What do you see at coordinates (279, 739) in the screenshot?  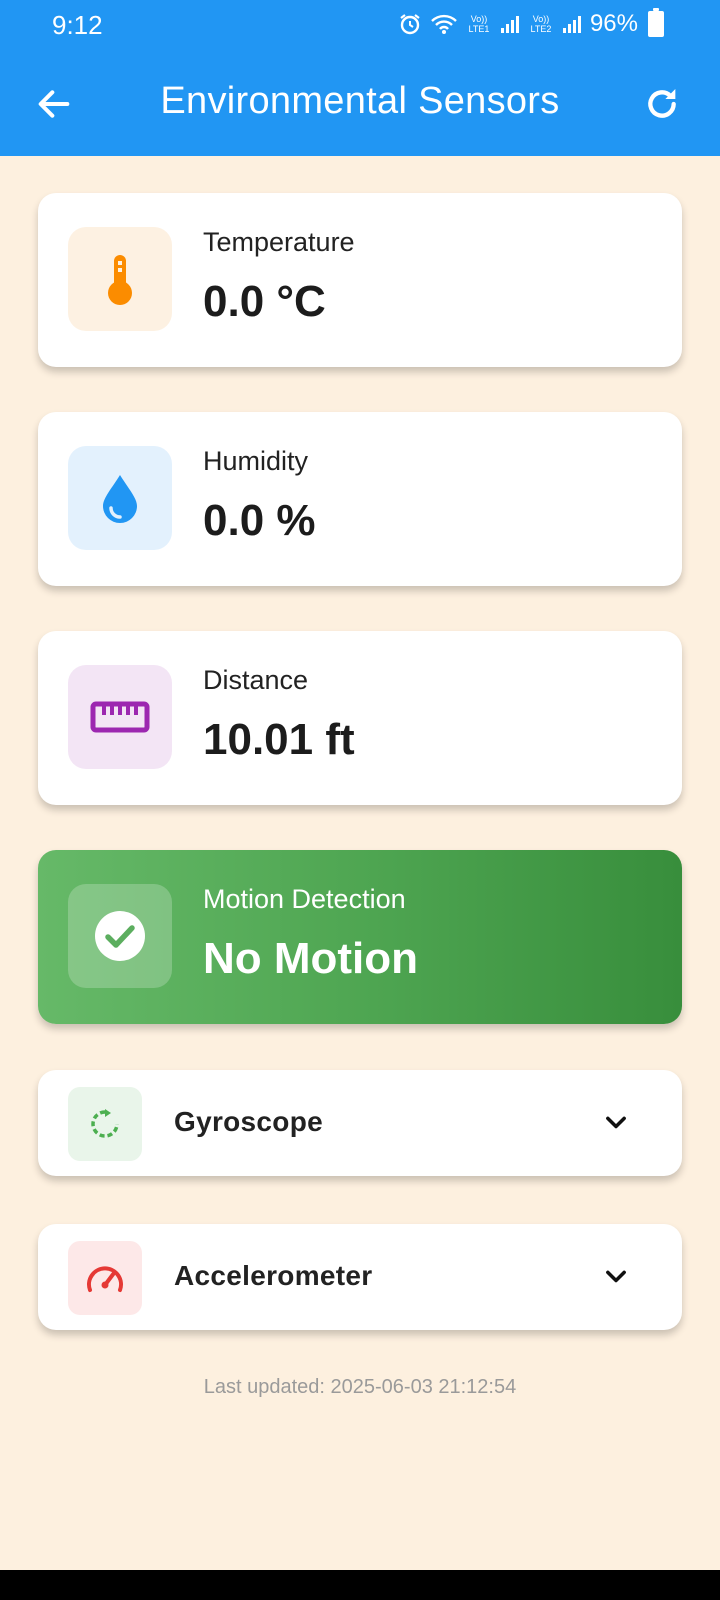 I see `distance-value: 10.01 ft` at bounding box center [279, 739].